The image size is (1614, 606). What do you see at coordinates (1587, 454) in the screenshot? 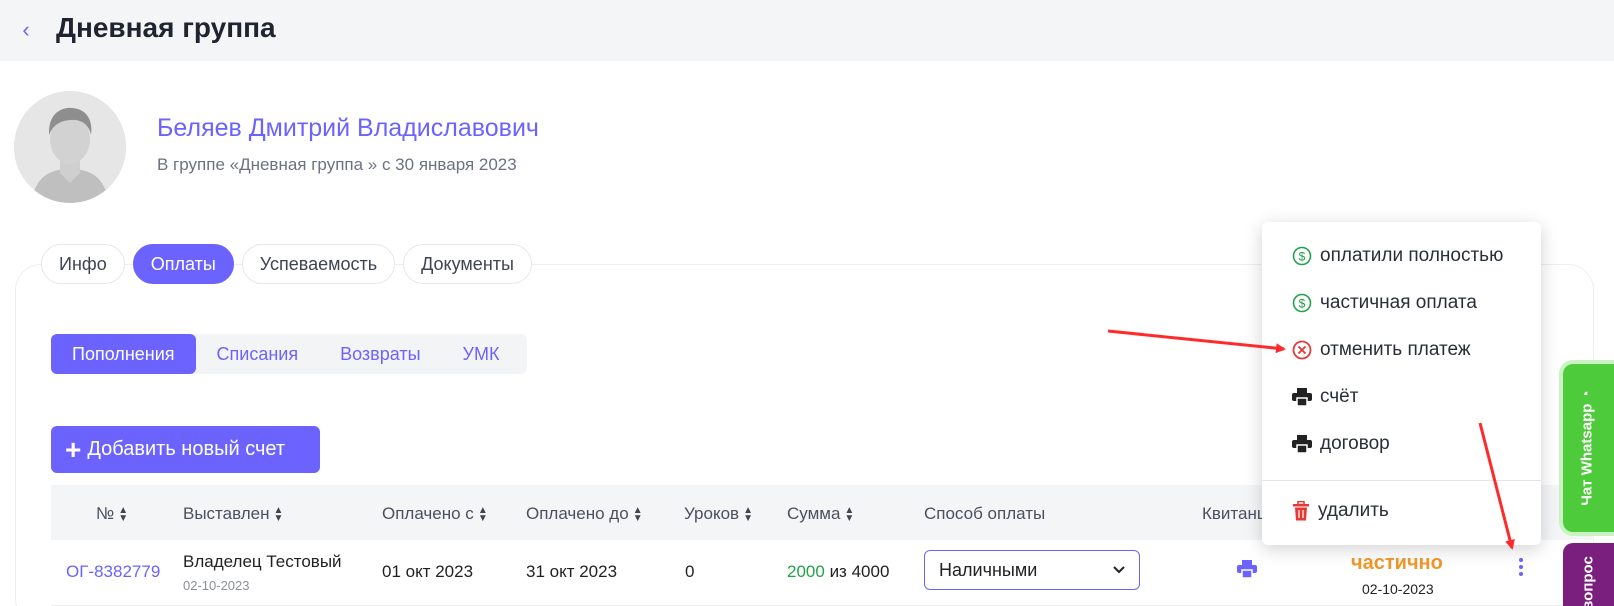
I see `whatsapp-text: Чат Whatsapp` at bounding box center [1587, 454].